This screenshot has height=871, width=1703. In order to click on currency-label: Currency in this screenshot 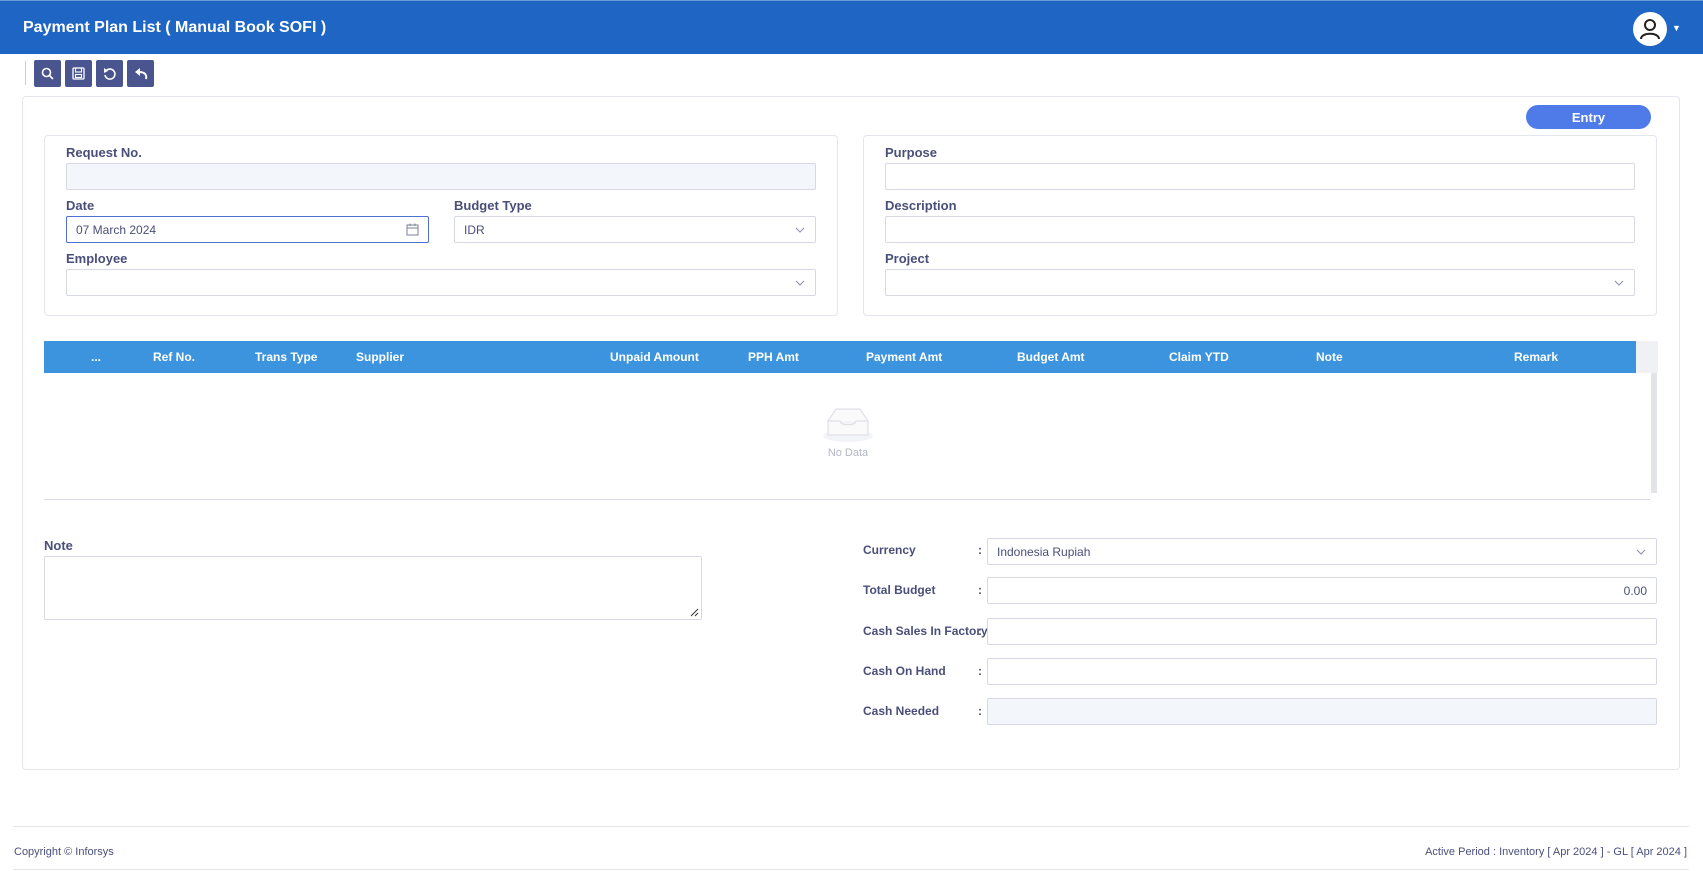, I will do `click(889, 550)`.